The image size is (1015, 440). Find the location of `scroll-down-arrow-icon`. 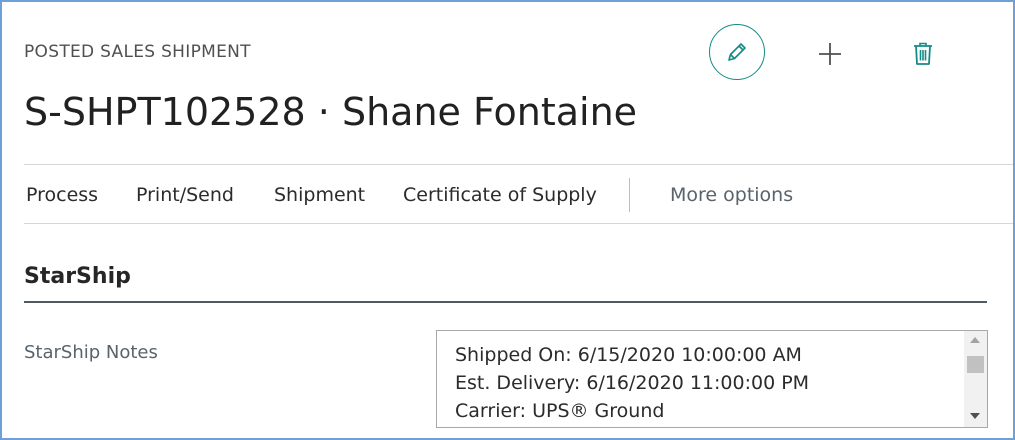

scroll-down-arrow-icon is located at coordinates (975, 416).